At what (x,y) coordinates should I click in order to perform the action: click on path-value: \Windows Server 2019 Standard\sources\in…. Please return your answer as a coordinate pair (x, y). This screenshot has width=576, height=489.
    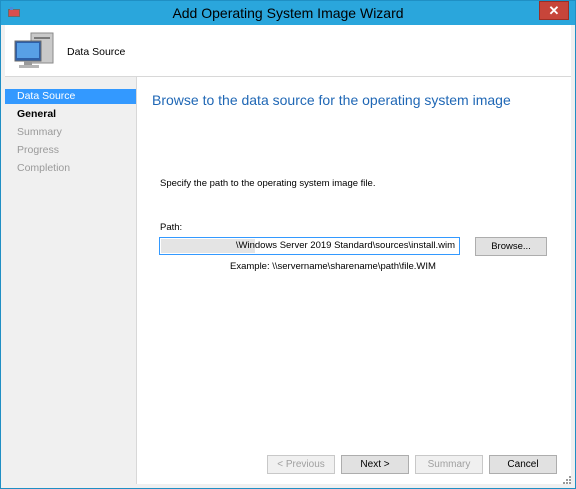
    Looking at the image, I should click on (345, 245).